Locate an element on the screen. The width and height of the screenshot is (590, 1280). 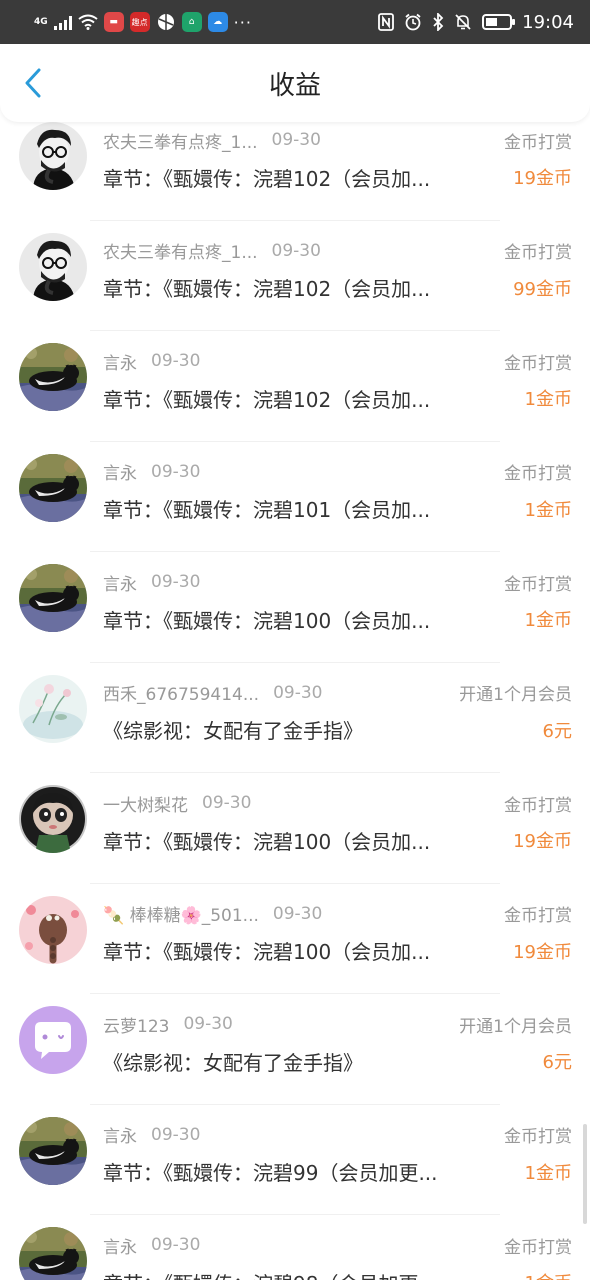
item-amount: 19金币 is located at coordinates (542, 952).